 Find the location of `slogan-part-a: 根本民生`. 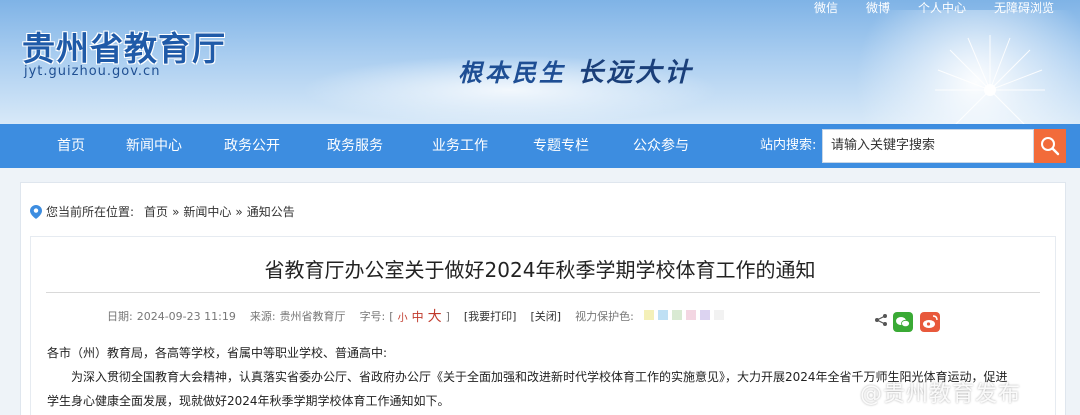

slogan-part-a: 根本民生 is located at coordinates (512, 72).